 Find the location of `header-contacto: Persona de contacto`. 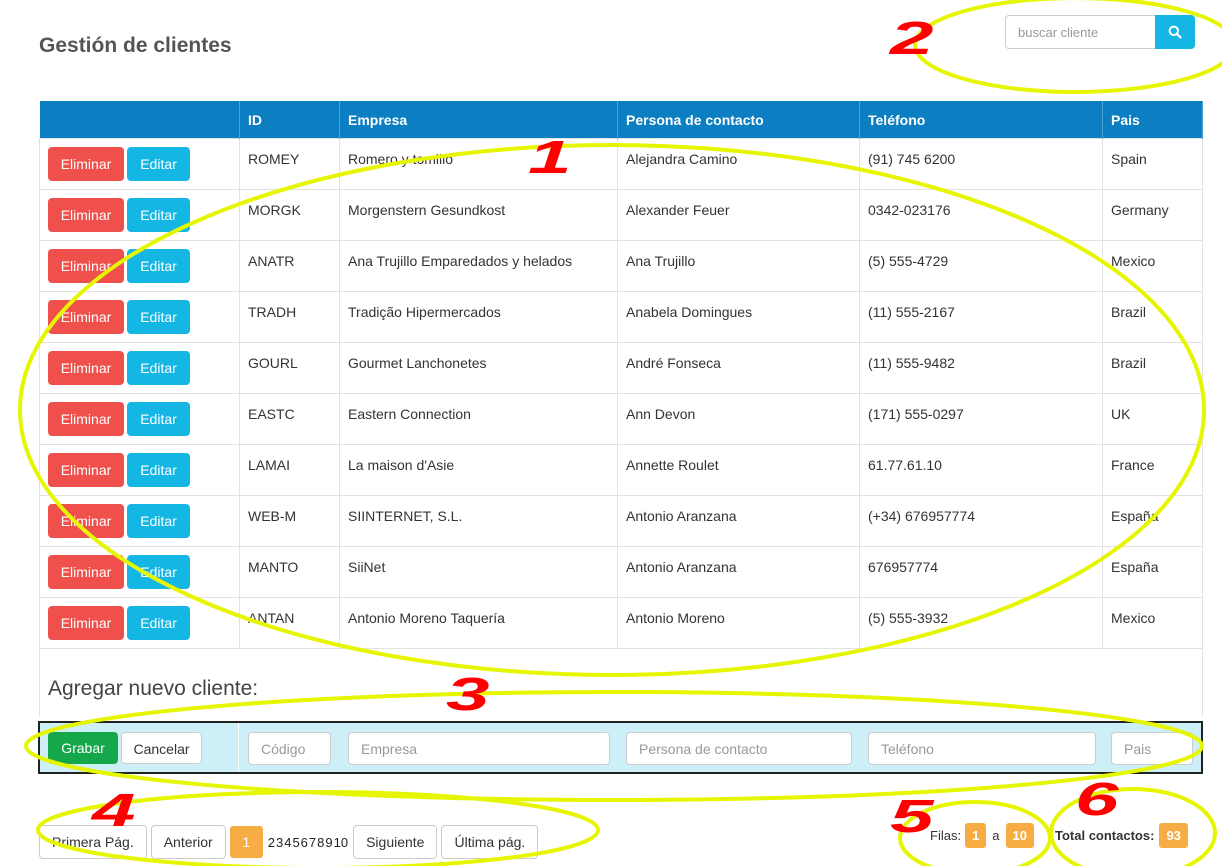

header-contacto: Persona de contacto is located at coordinates (738, 120).